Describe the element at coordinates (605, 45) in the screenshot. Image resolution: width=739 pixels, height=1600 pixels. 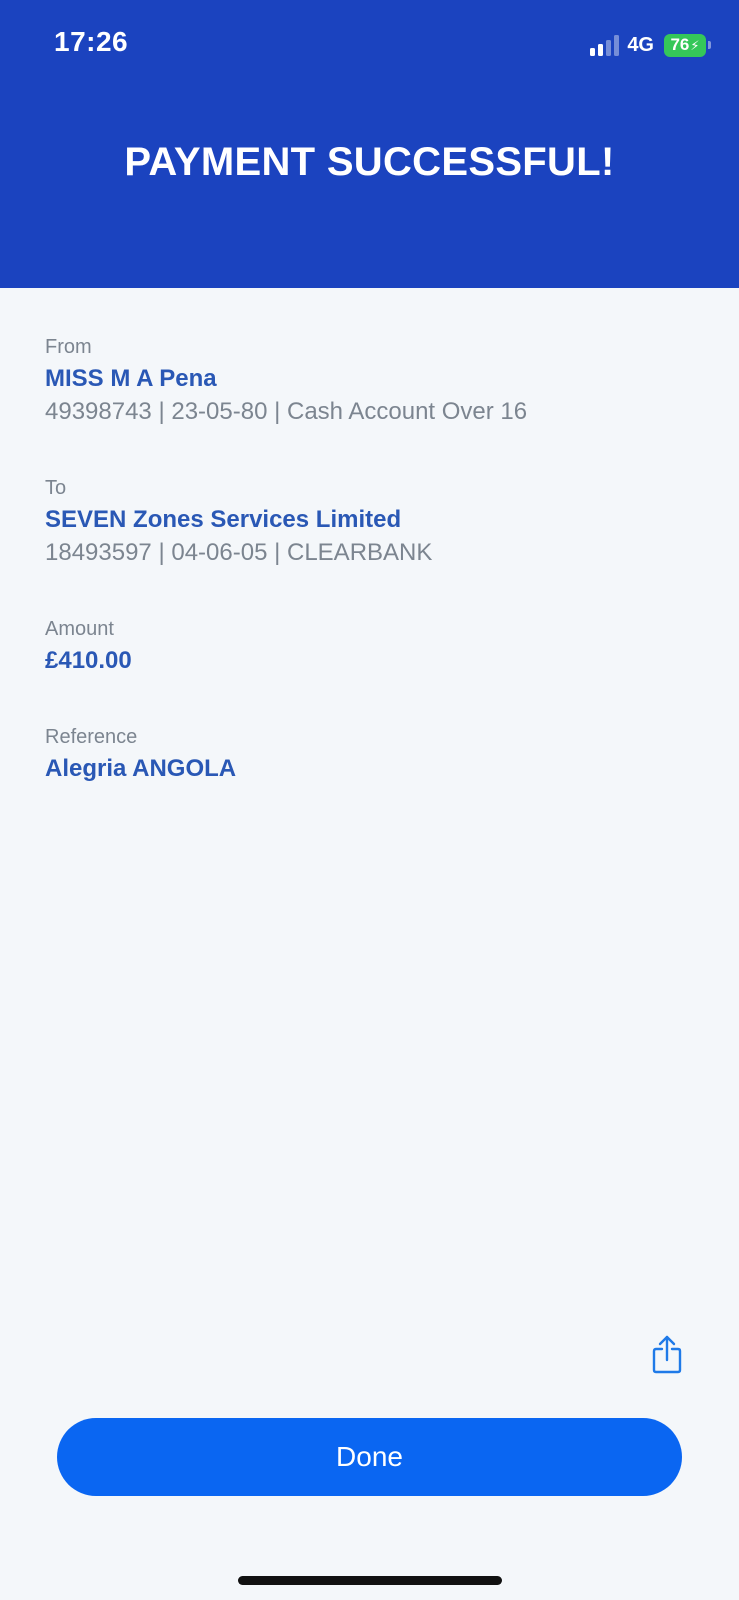
I see `signal-icon` at that location.